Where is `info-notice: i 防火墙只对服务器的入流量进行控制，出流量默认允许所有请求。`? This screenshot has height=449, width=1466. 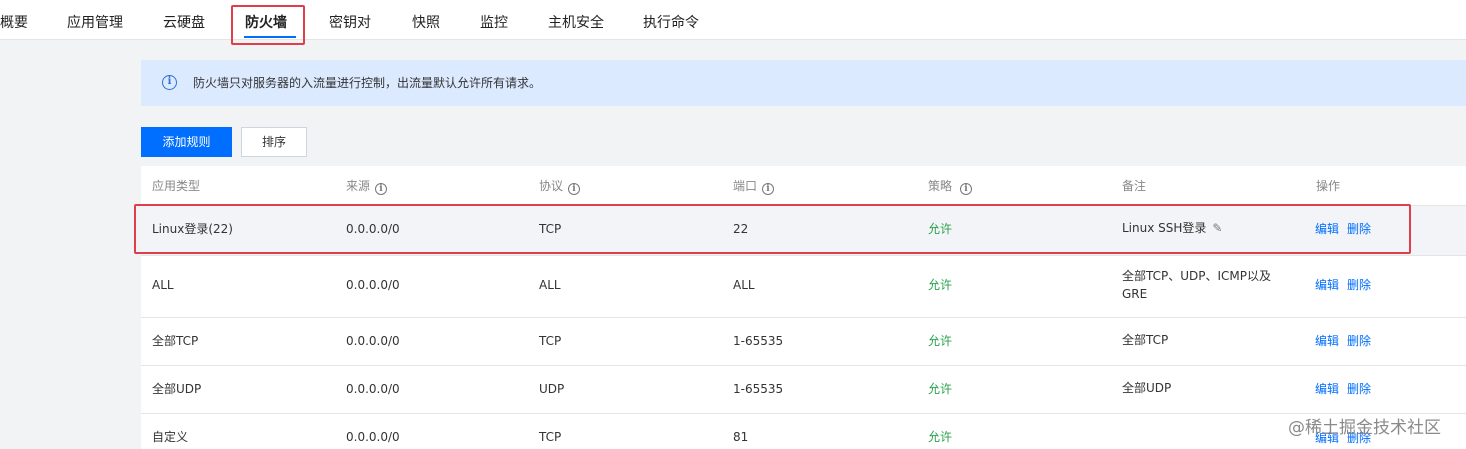
info-notice: i 防火墙只对服务器的入流量进行控制，出流量默认允许所有请求。 is located at coordinates (803, 83).